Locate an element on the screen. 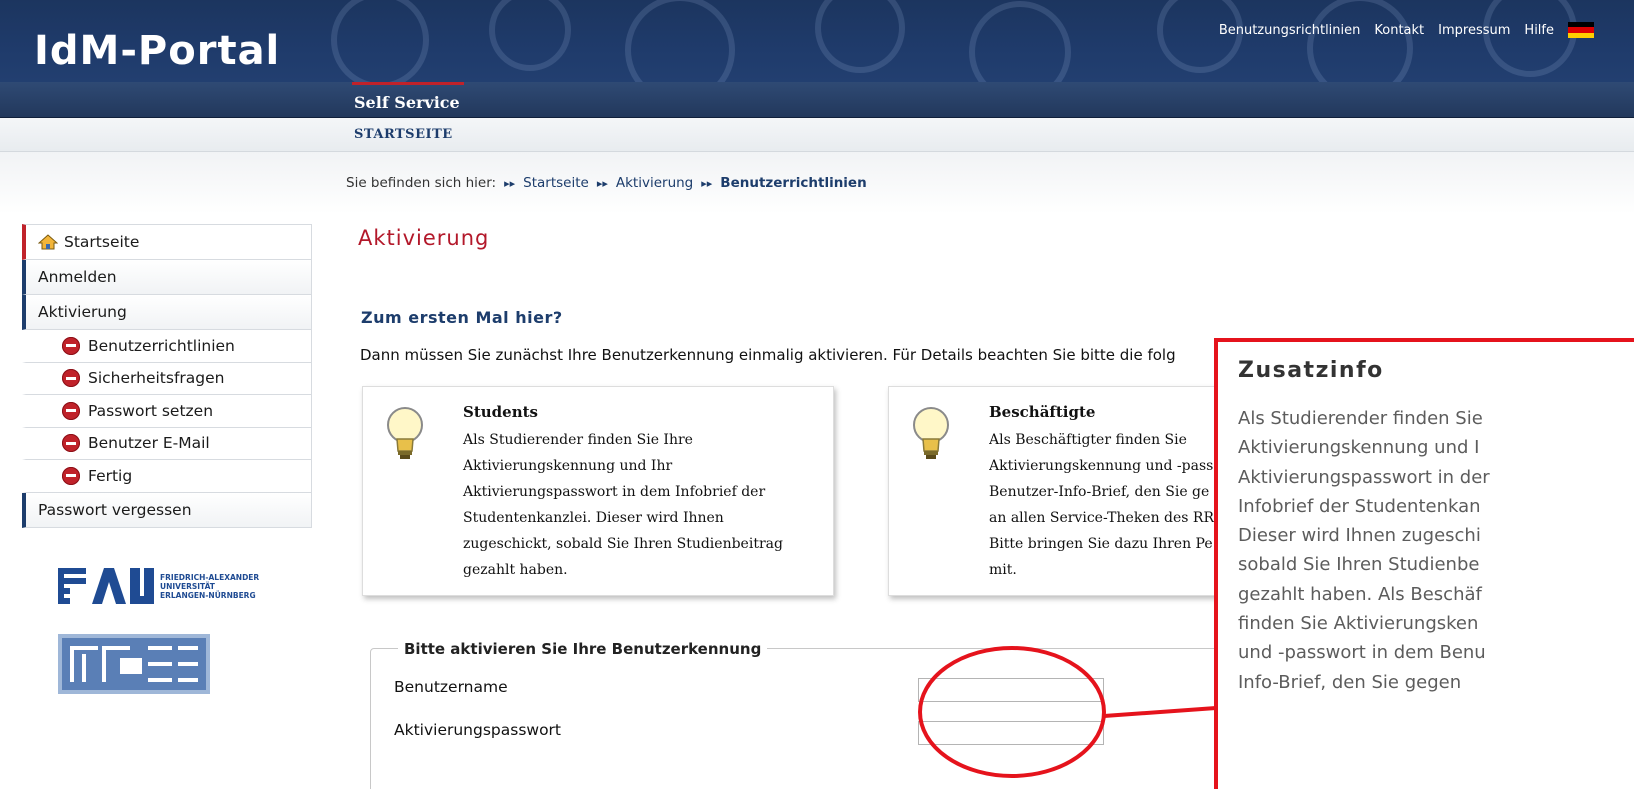 The height and width of the screenshot is (789, 1634). callout-line: finden Sie Aktivierungsken is located at coordinates (1358, 624).